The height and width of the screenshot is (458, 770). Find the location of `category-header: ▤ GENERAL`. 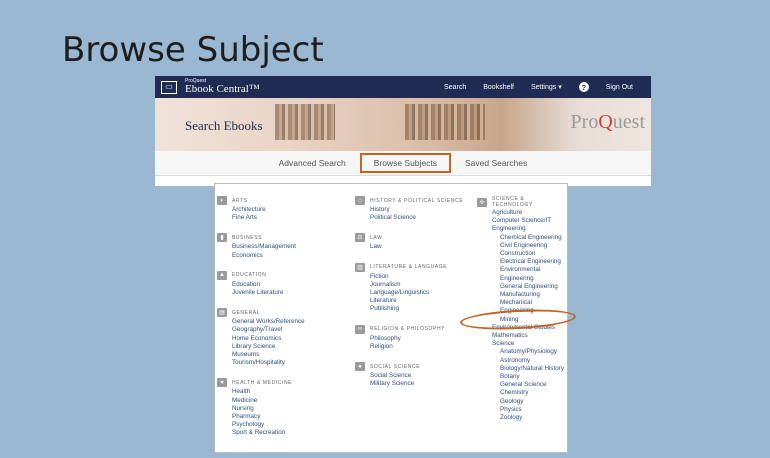

category-header: ▤ GENERAL is located at coordinates (261, 313).